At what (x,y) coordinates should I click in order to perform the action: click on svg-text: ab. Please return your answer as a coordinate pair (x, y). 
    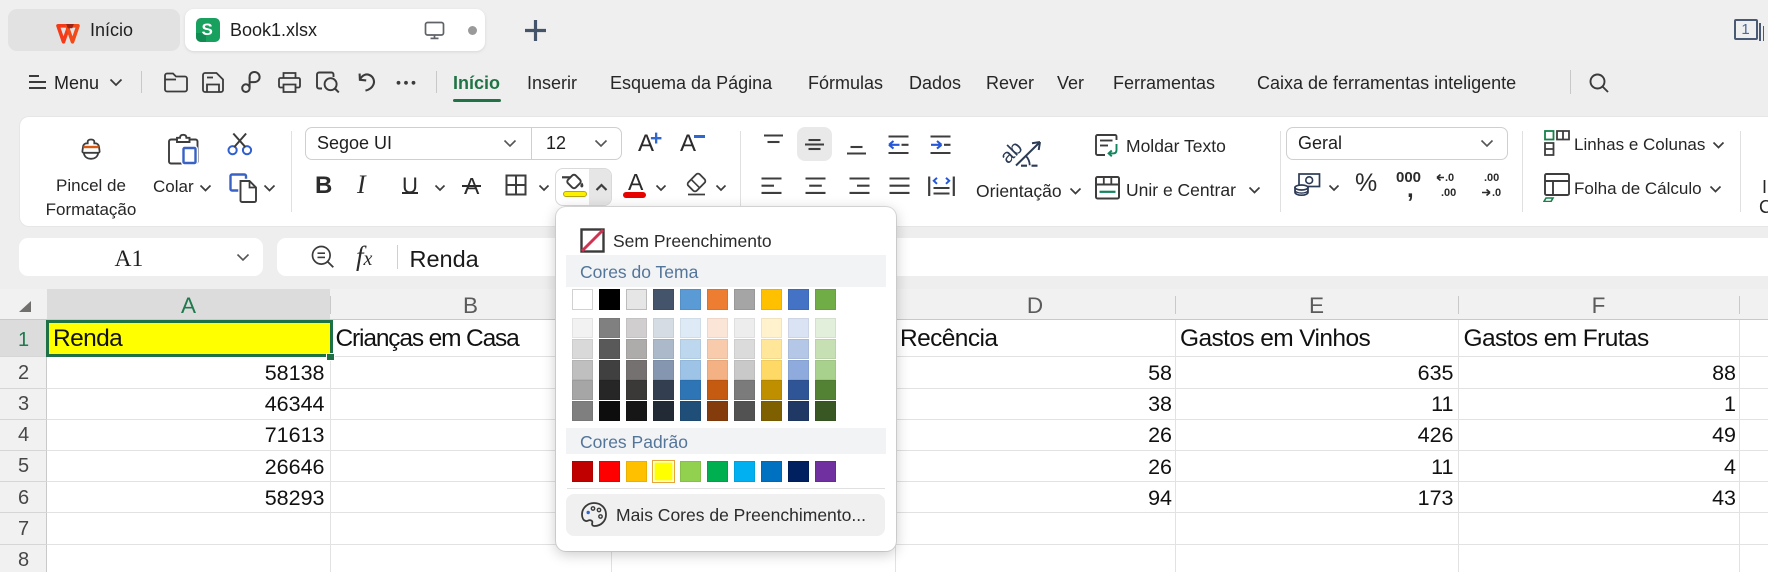
    Looking at the image, I should click on (1013, 152).